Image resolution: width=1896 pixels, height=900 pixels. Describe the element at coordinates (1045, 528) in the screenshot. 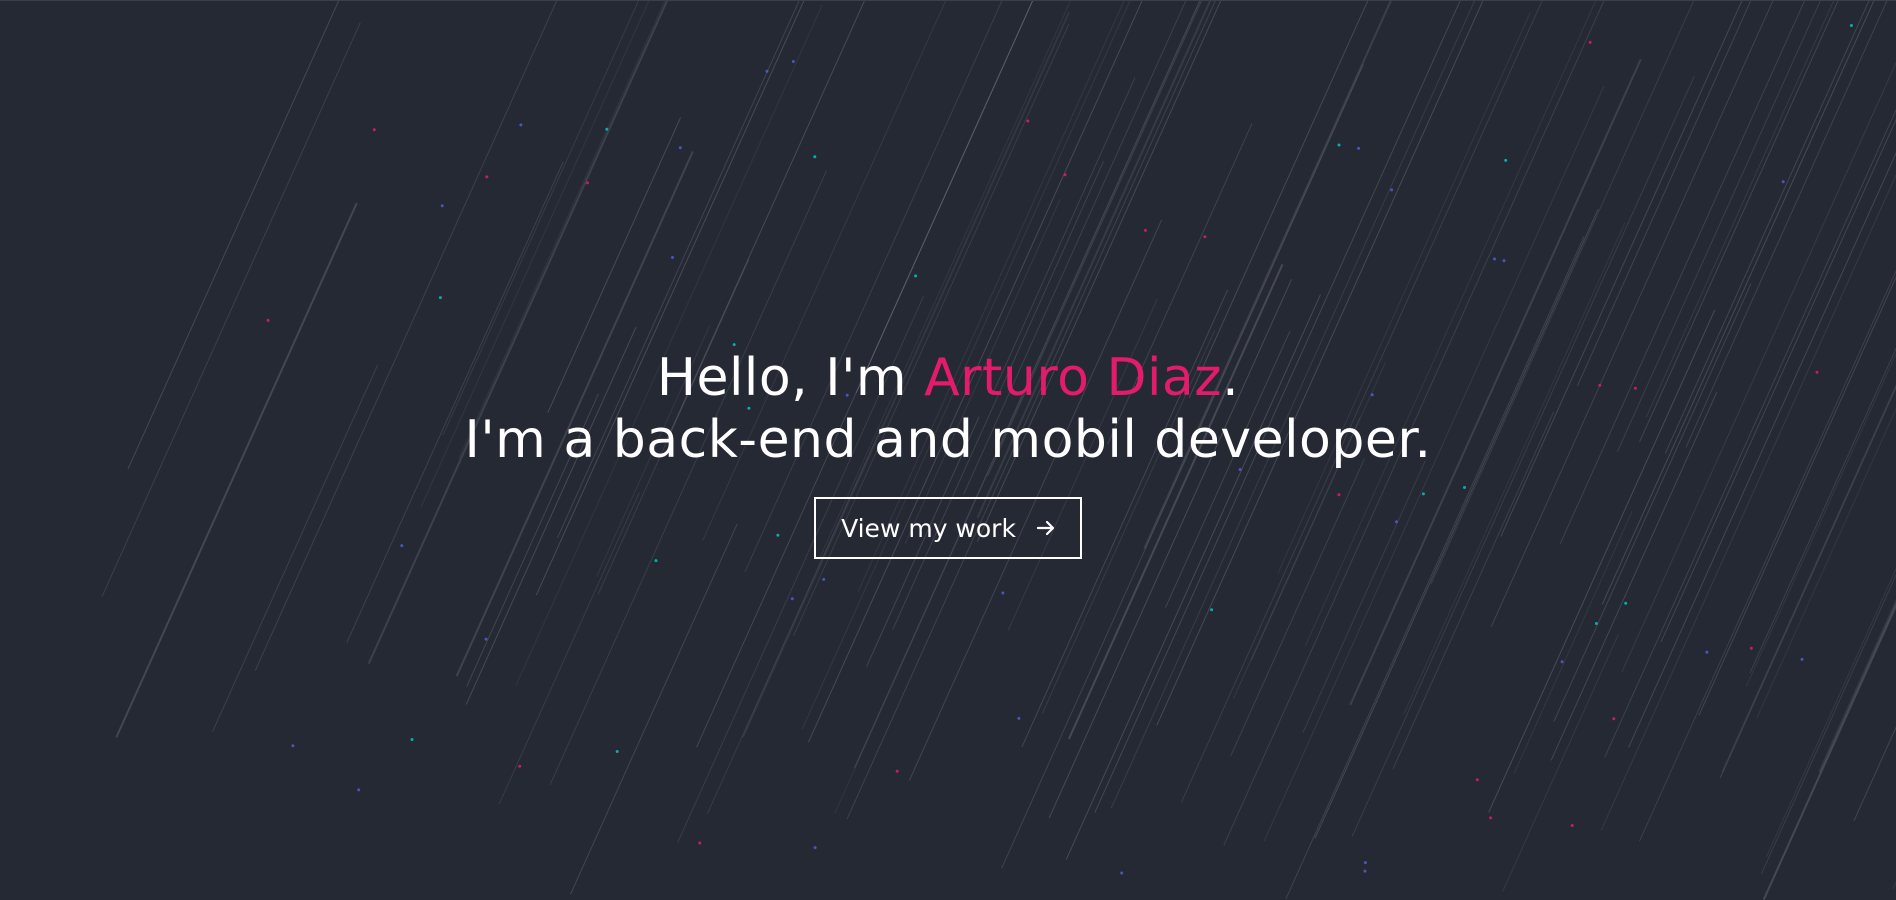

I see `arrow-right-icon` at that location.